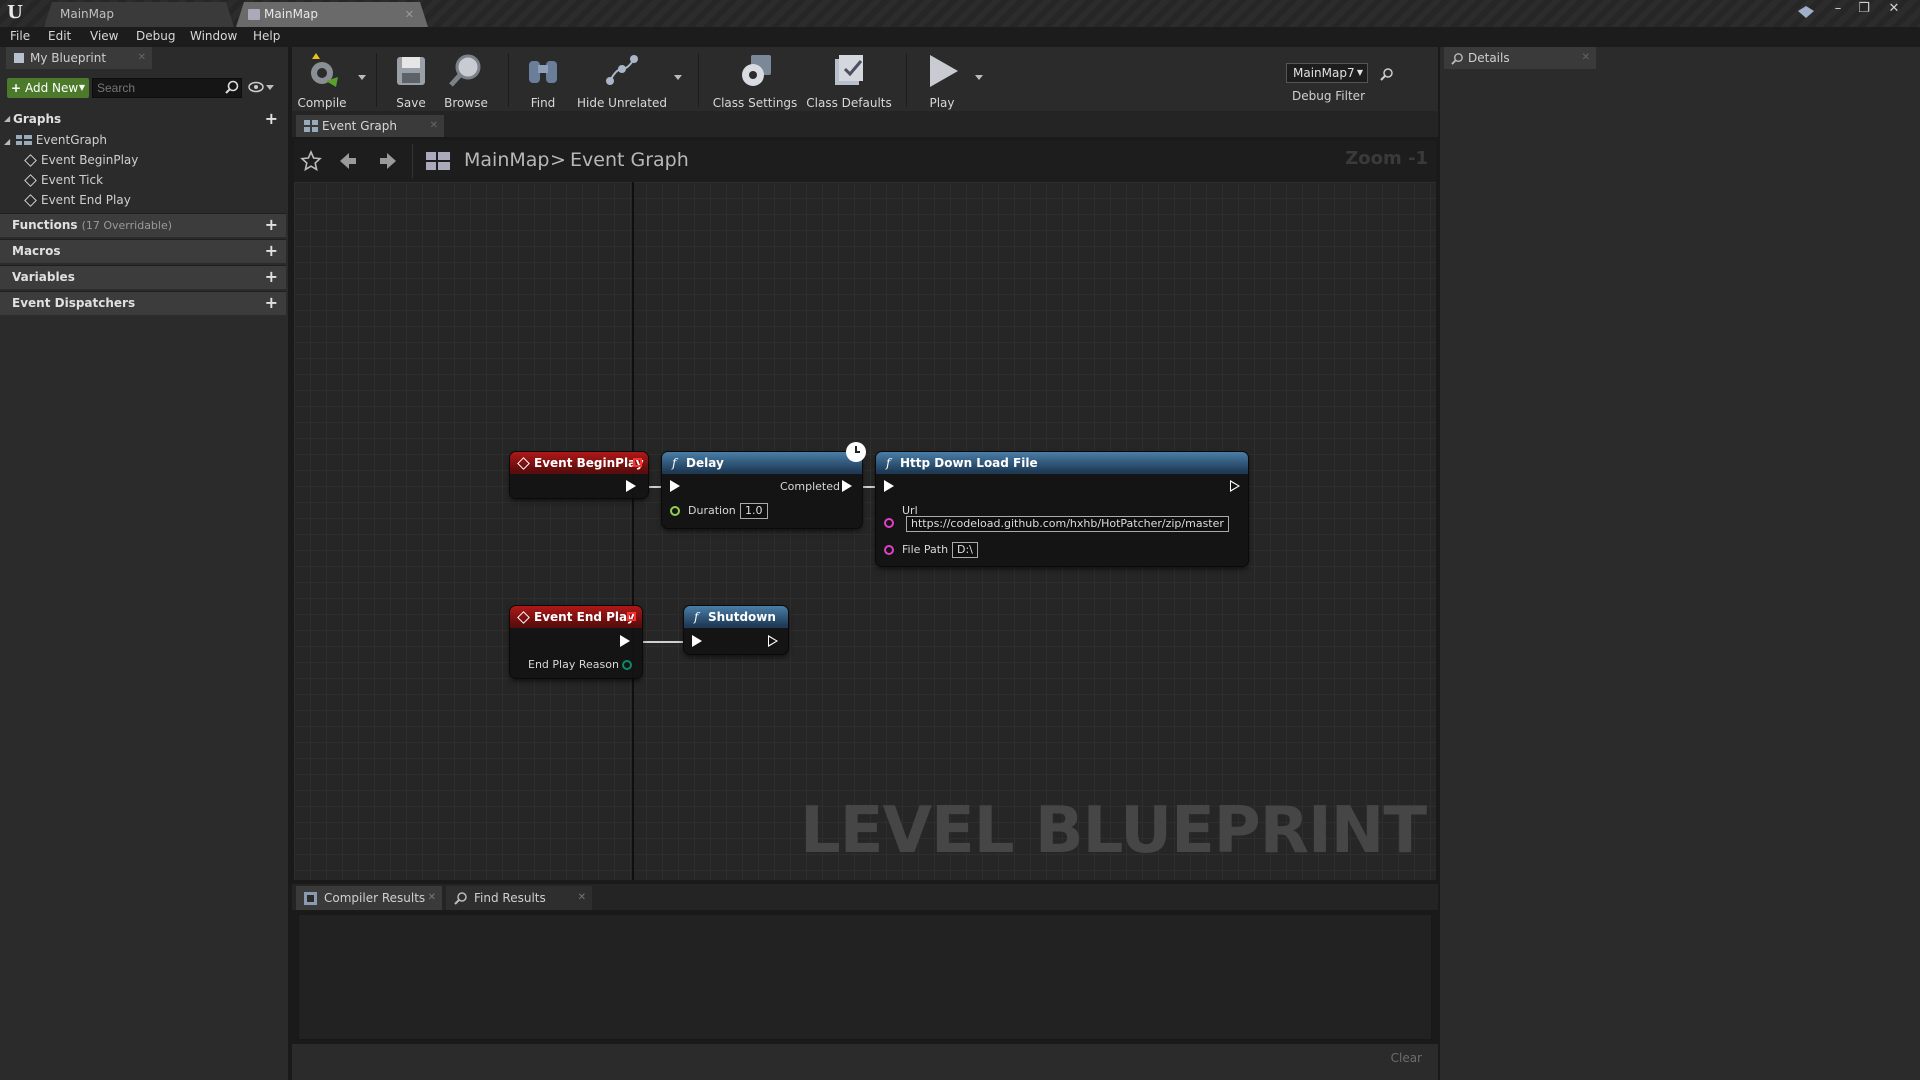 The image size is (1920, 1080). I want to click on add-macro-button: +, so click(271, 250).